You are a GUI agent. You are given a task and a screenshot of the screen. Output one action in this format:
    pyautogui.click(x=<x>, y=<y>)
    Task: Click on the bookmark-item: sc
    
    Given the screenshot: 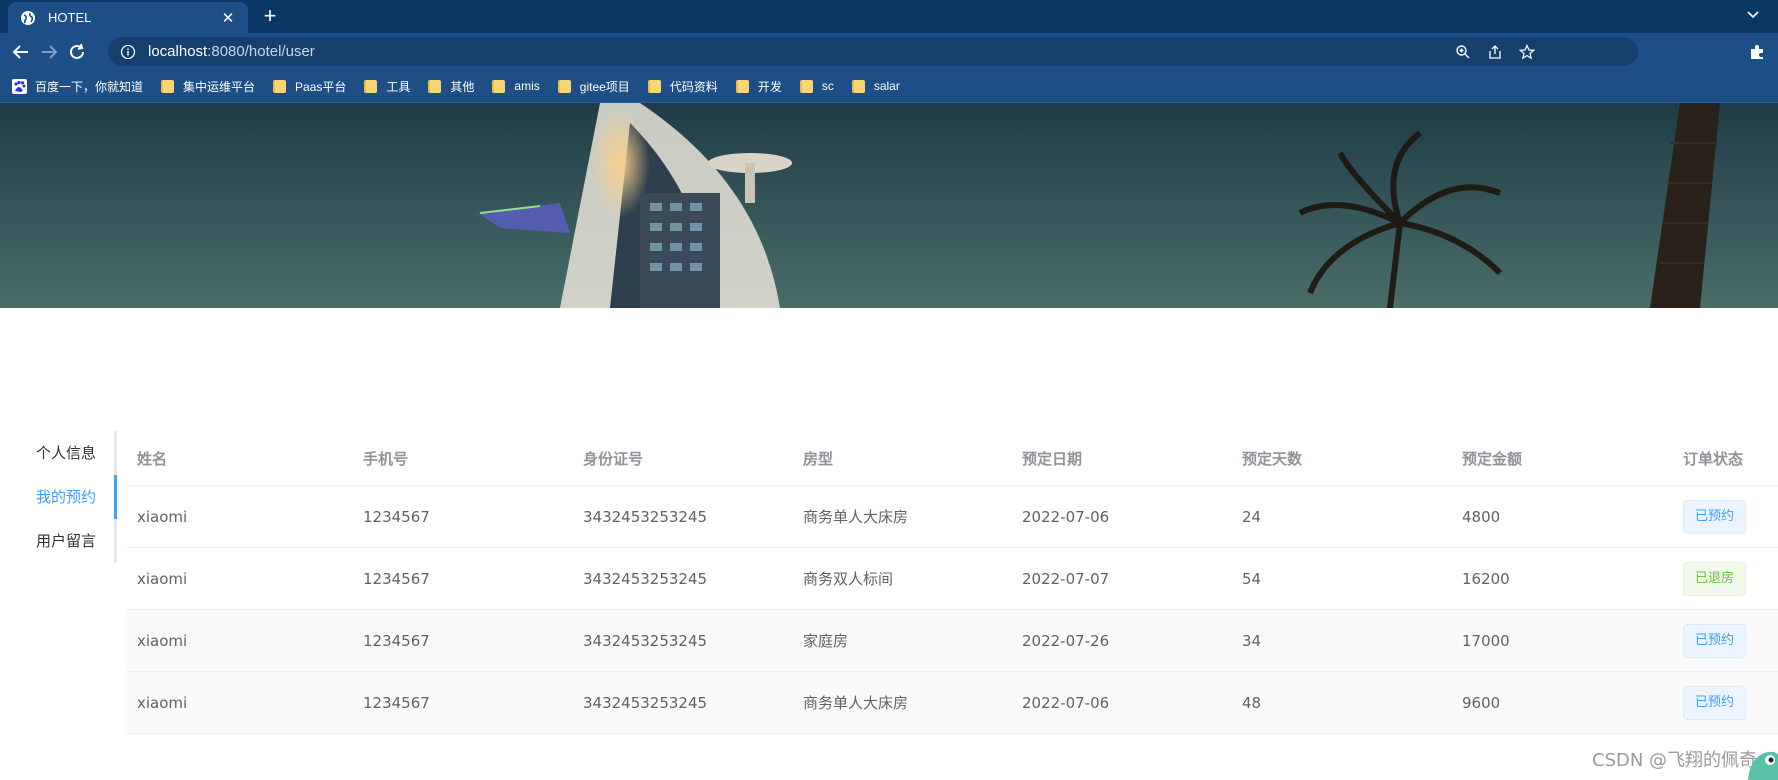 What is the action you would take?
    pyautogui.click(x=816, y=86)
    